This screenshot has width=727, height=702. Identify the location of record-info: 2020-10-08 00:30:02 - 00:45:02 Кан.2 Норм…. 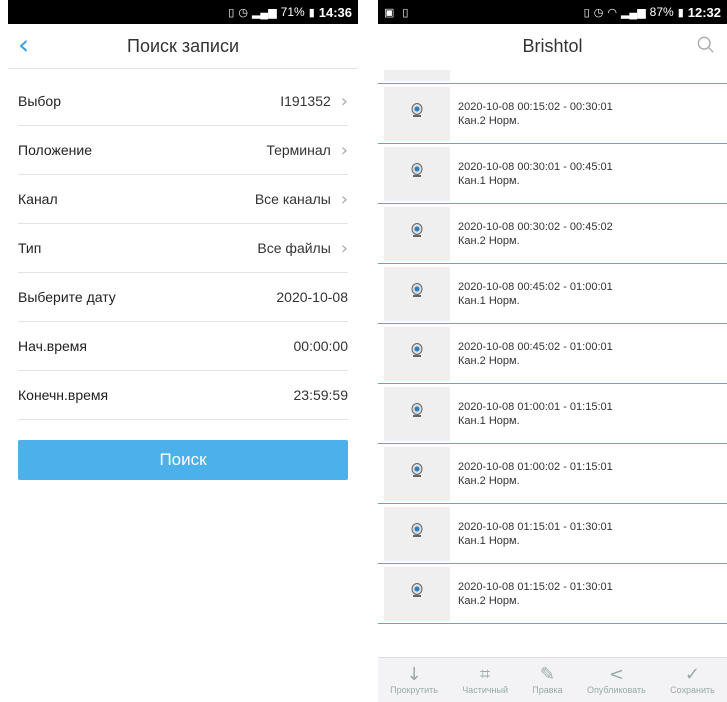
(535, 234).